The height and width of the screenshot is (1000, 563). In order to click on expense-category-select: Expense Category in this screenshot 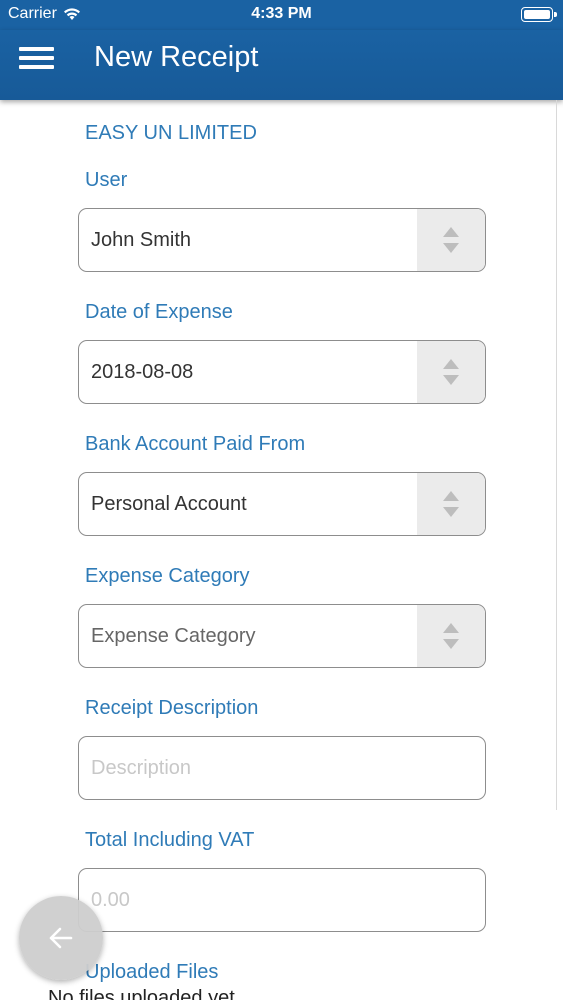, I will do `click(282, 636)`.